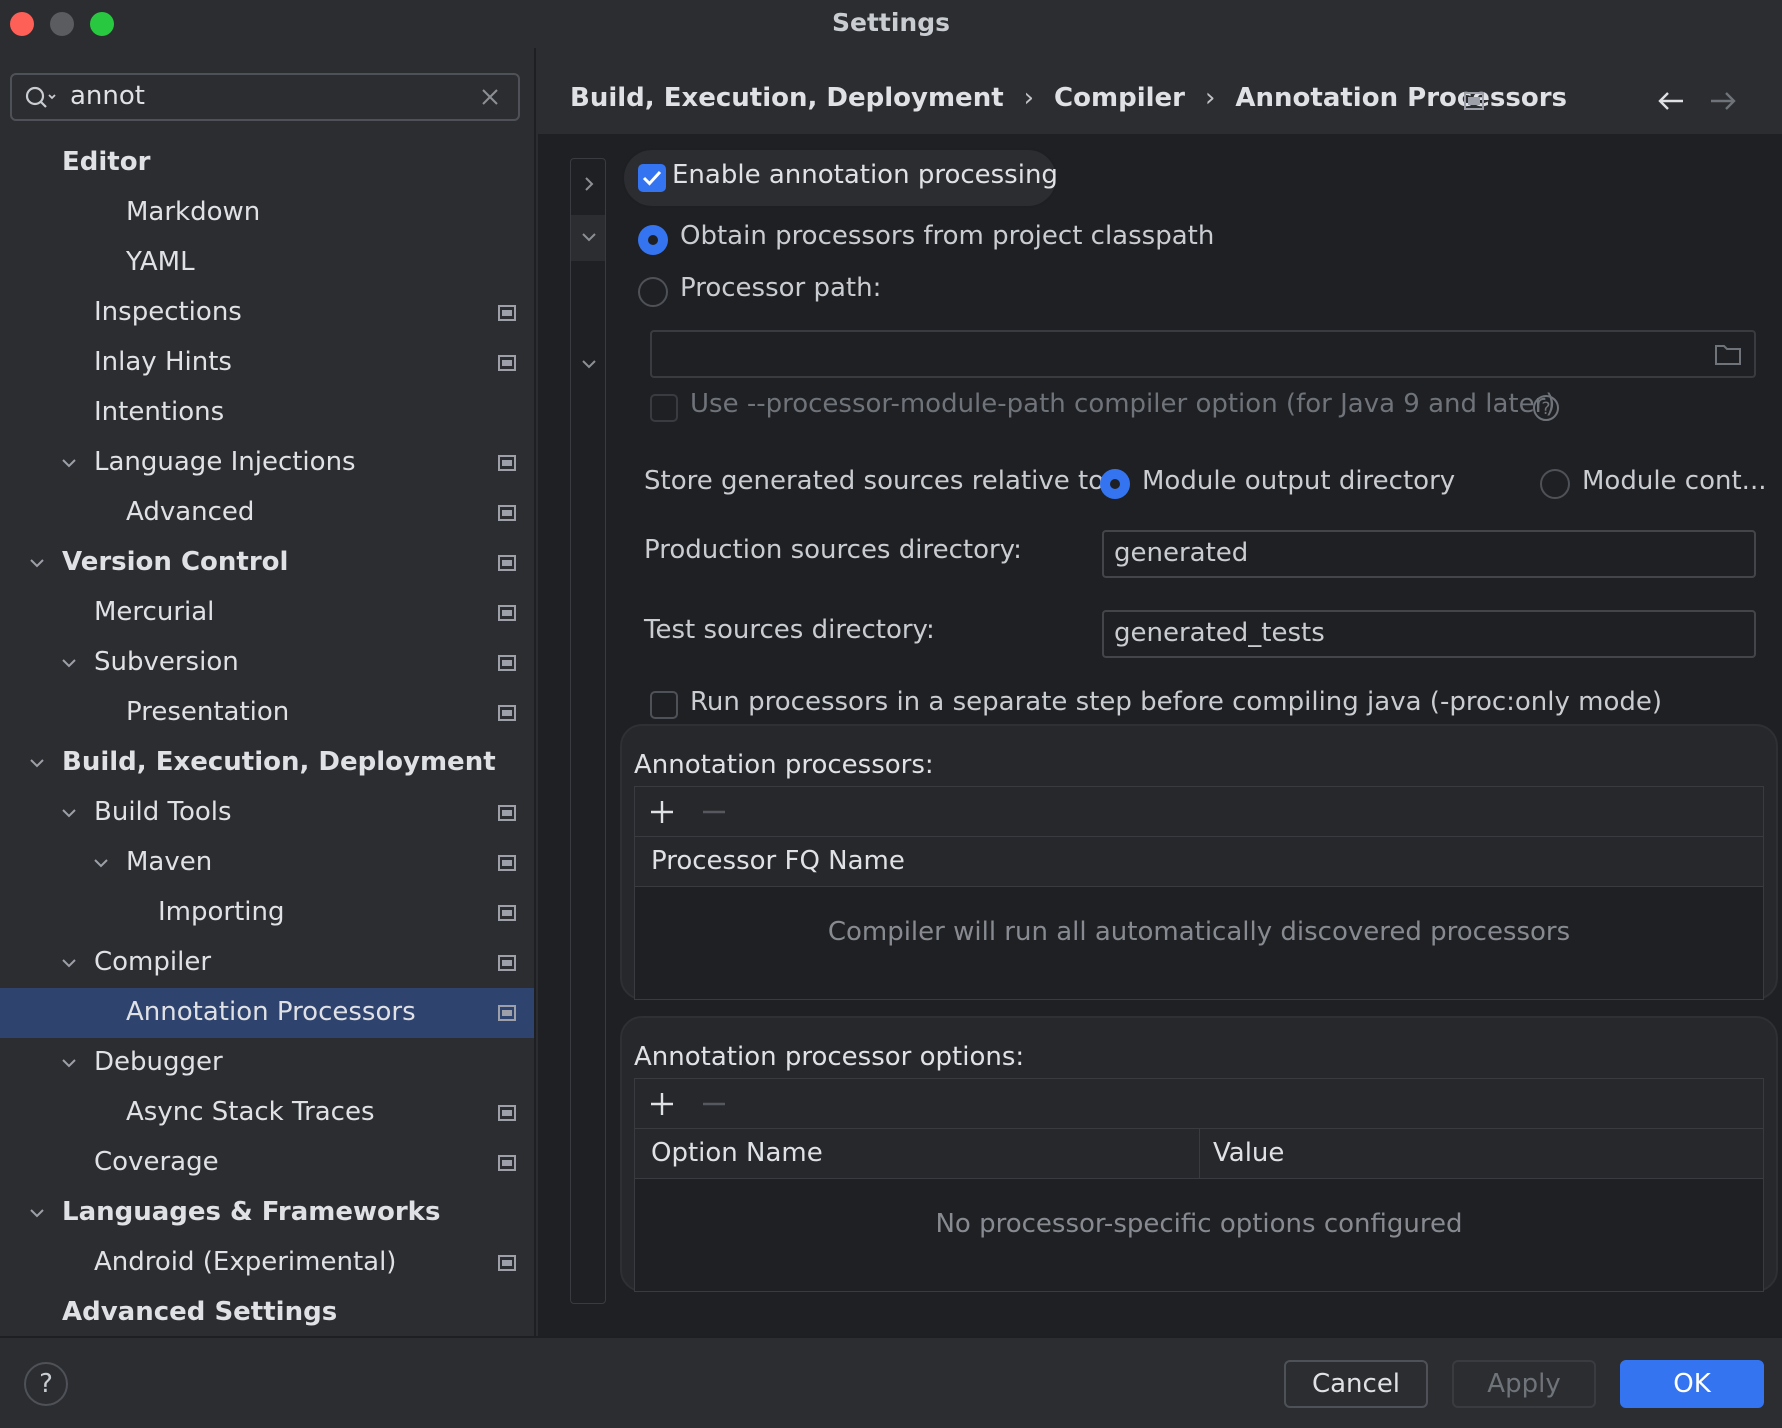 This screenshot has width=1782, height=1428. I want to click on module-output-directory-radio, so click(1115, 484).